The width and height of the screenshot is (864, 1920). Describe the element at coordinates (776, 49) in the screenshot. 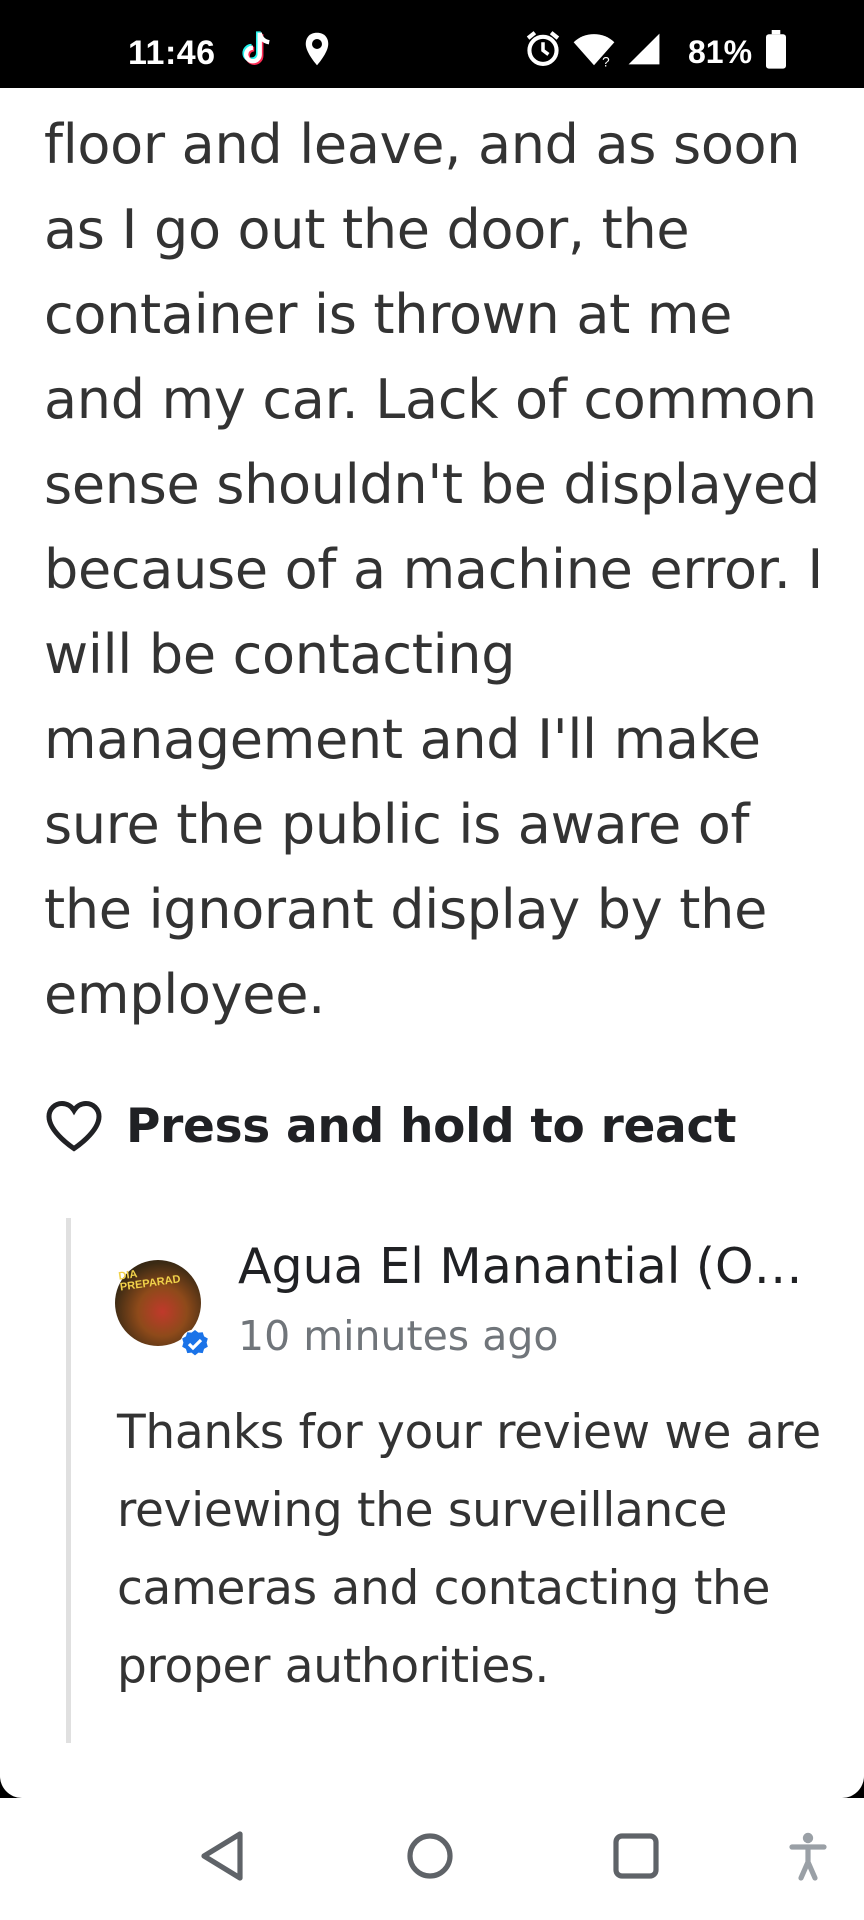

I see `battery-icon` at that location.